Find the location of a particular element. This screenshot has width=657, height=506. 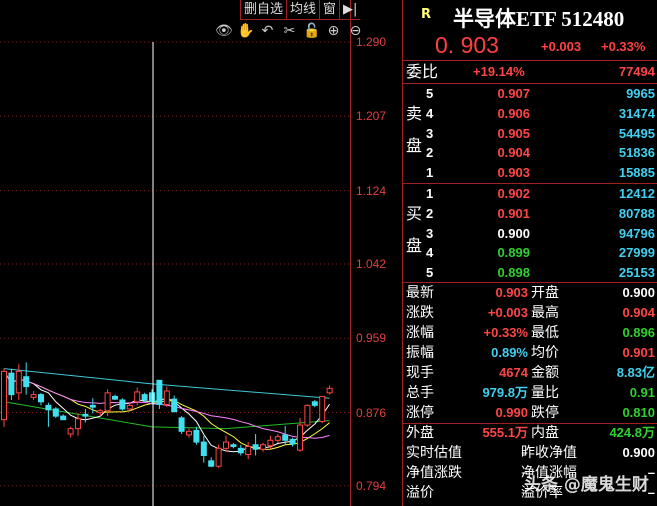

stat-label: 最低 is located at coordinates (545, 333).